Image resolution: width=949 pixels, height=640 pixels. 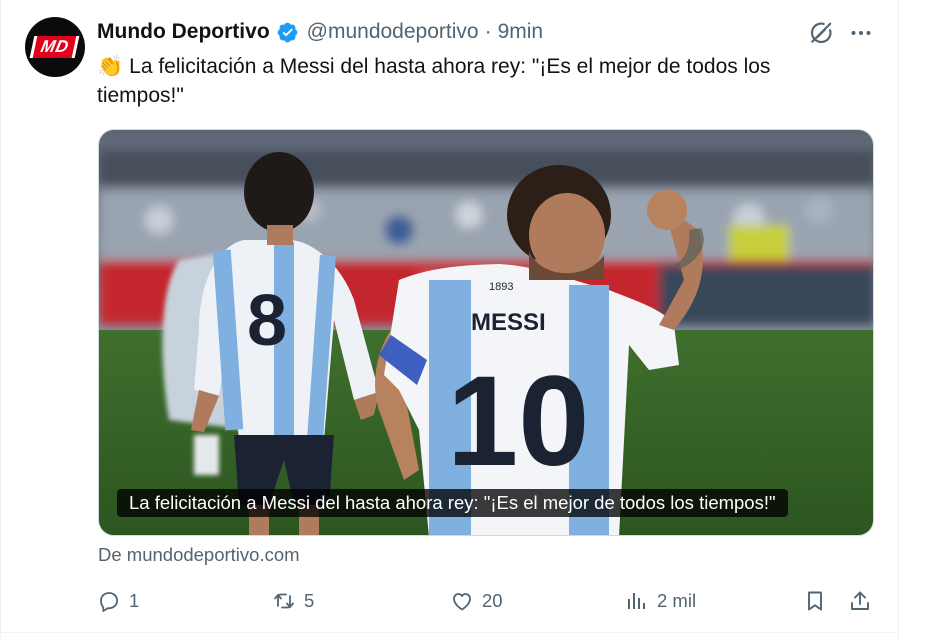 I want to click on frame-border-left, so click(x=0, y=320).